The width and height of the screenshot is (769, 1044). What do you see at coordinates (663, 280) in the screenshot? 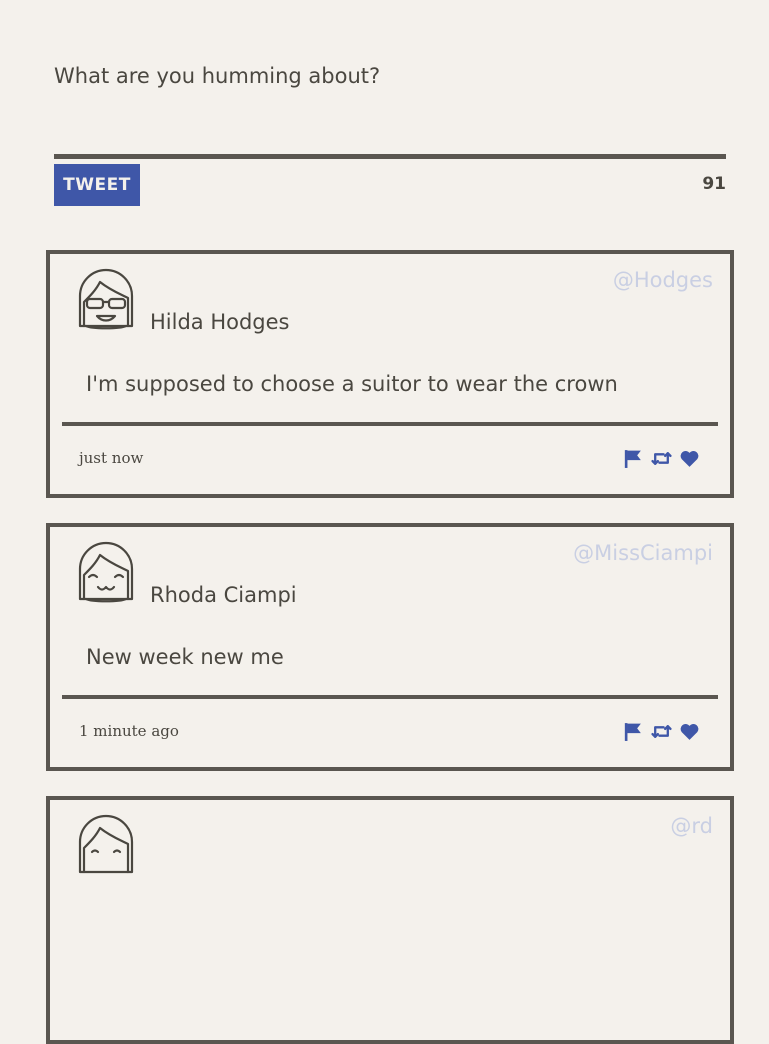
I see `user-handle: @Hodges` at bounding box center [663, 280].